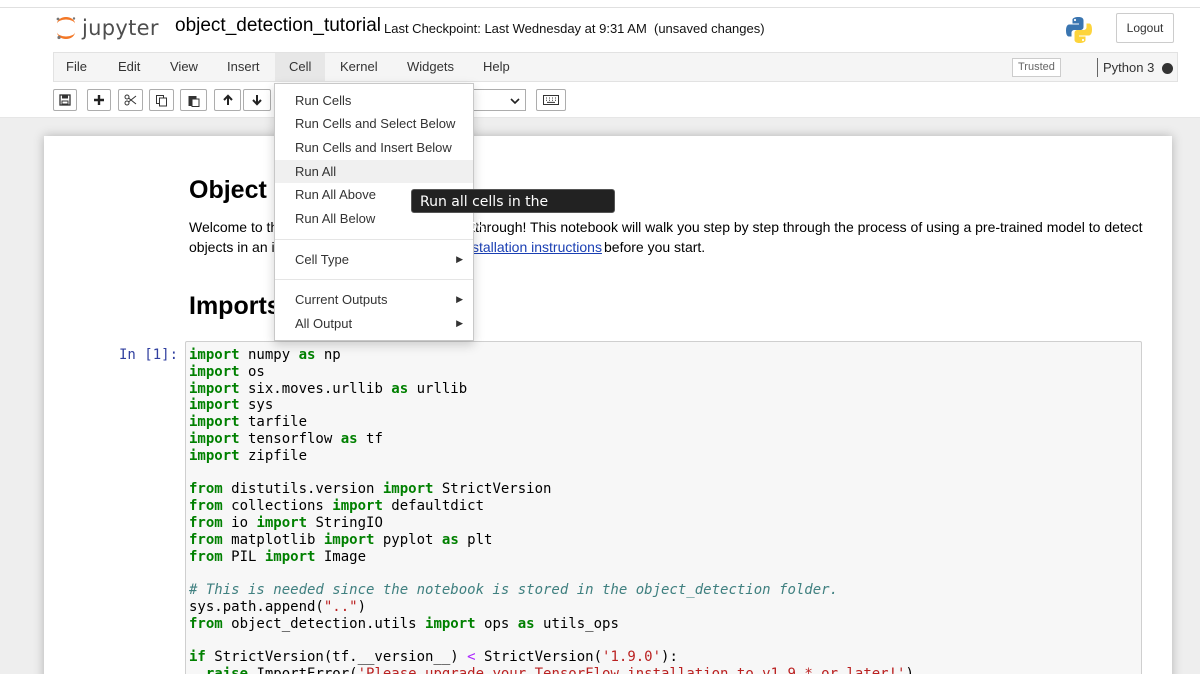 This screenshot has width=1200, height=674. What do you see at coordinates (1128, 67) in the screenshot?
I see `kernel-name: Python 3` at bounding box center [1128, 67].